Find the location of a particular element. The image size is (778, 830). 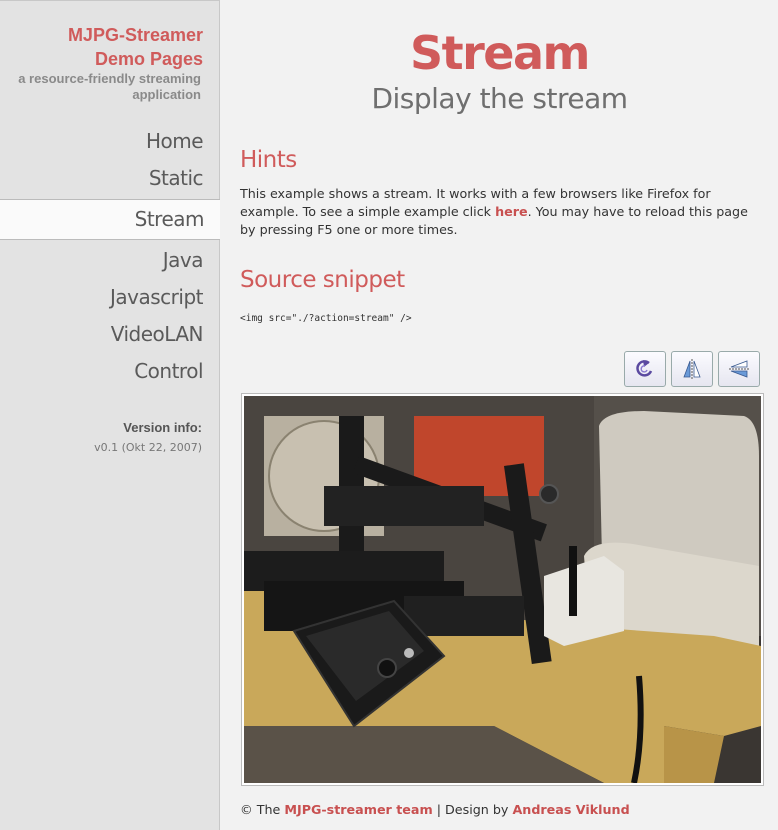

footer-prefix: © The is located at coordinates (262, 809).